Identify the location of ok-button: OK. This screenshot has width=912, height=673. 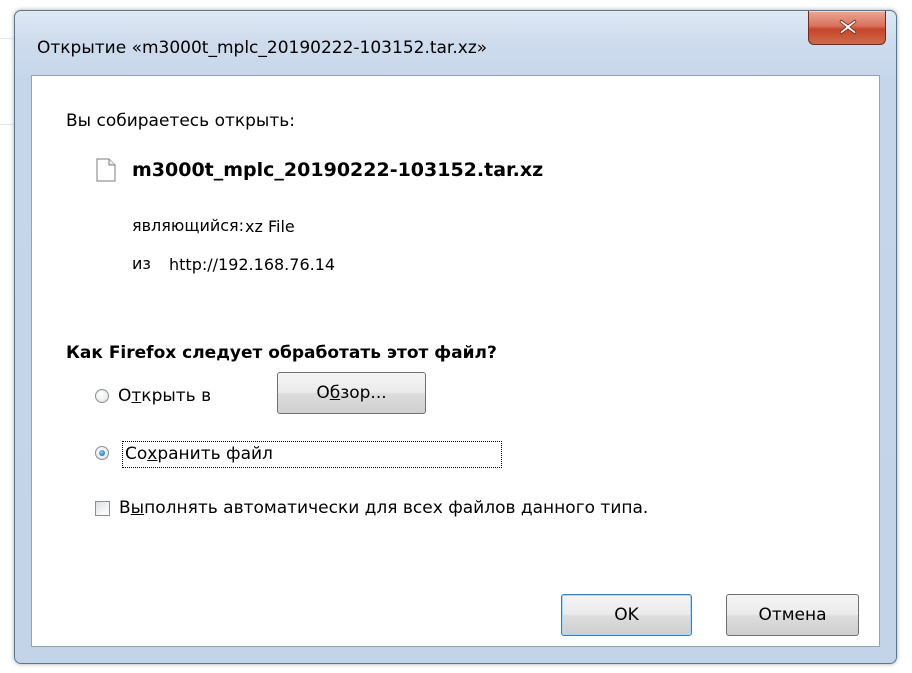
(626, 615).